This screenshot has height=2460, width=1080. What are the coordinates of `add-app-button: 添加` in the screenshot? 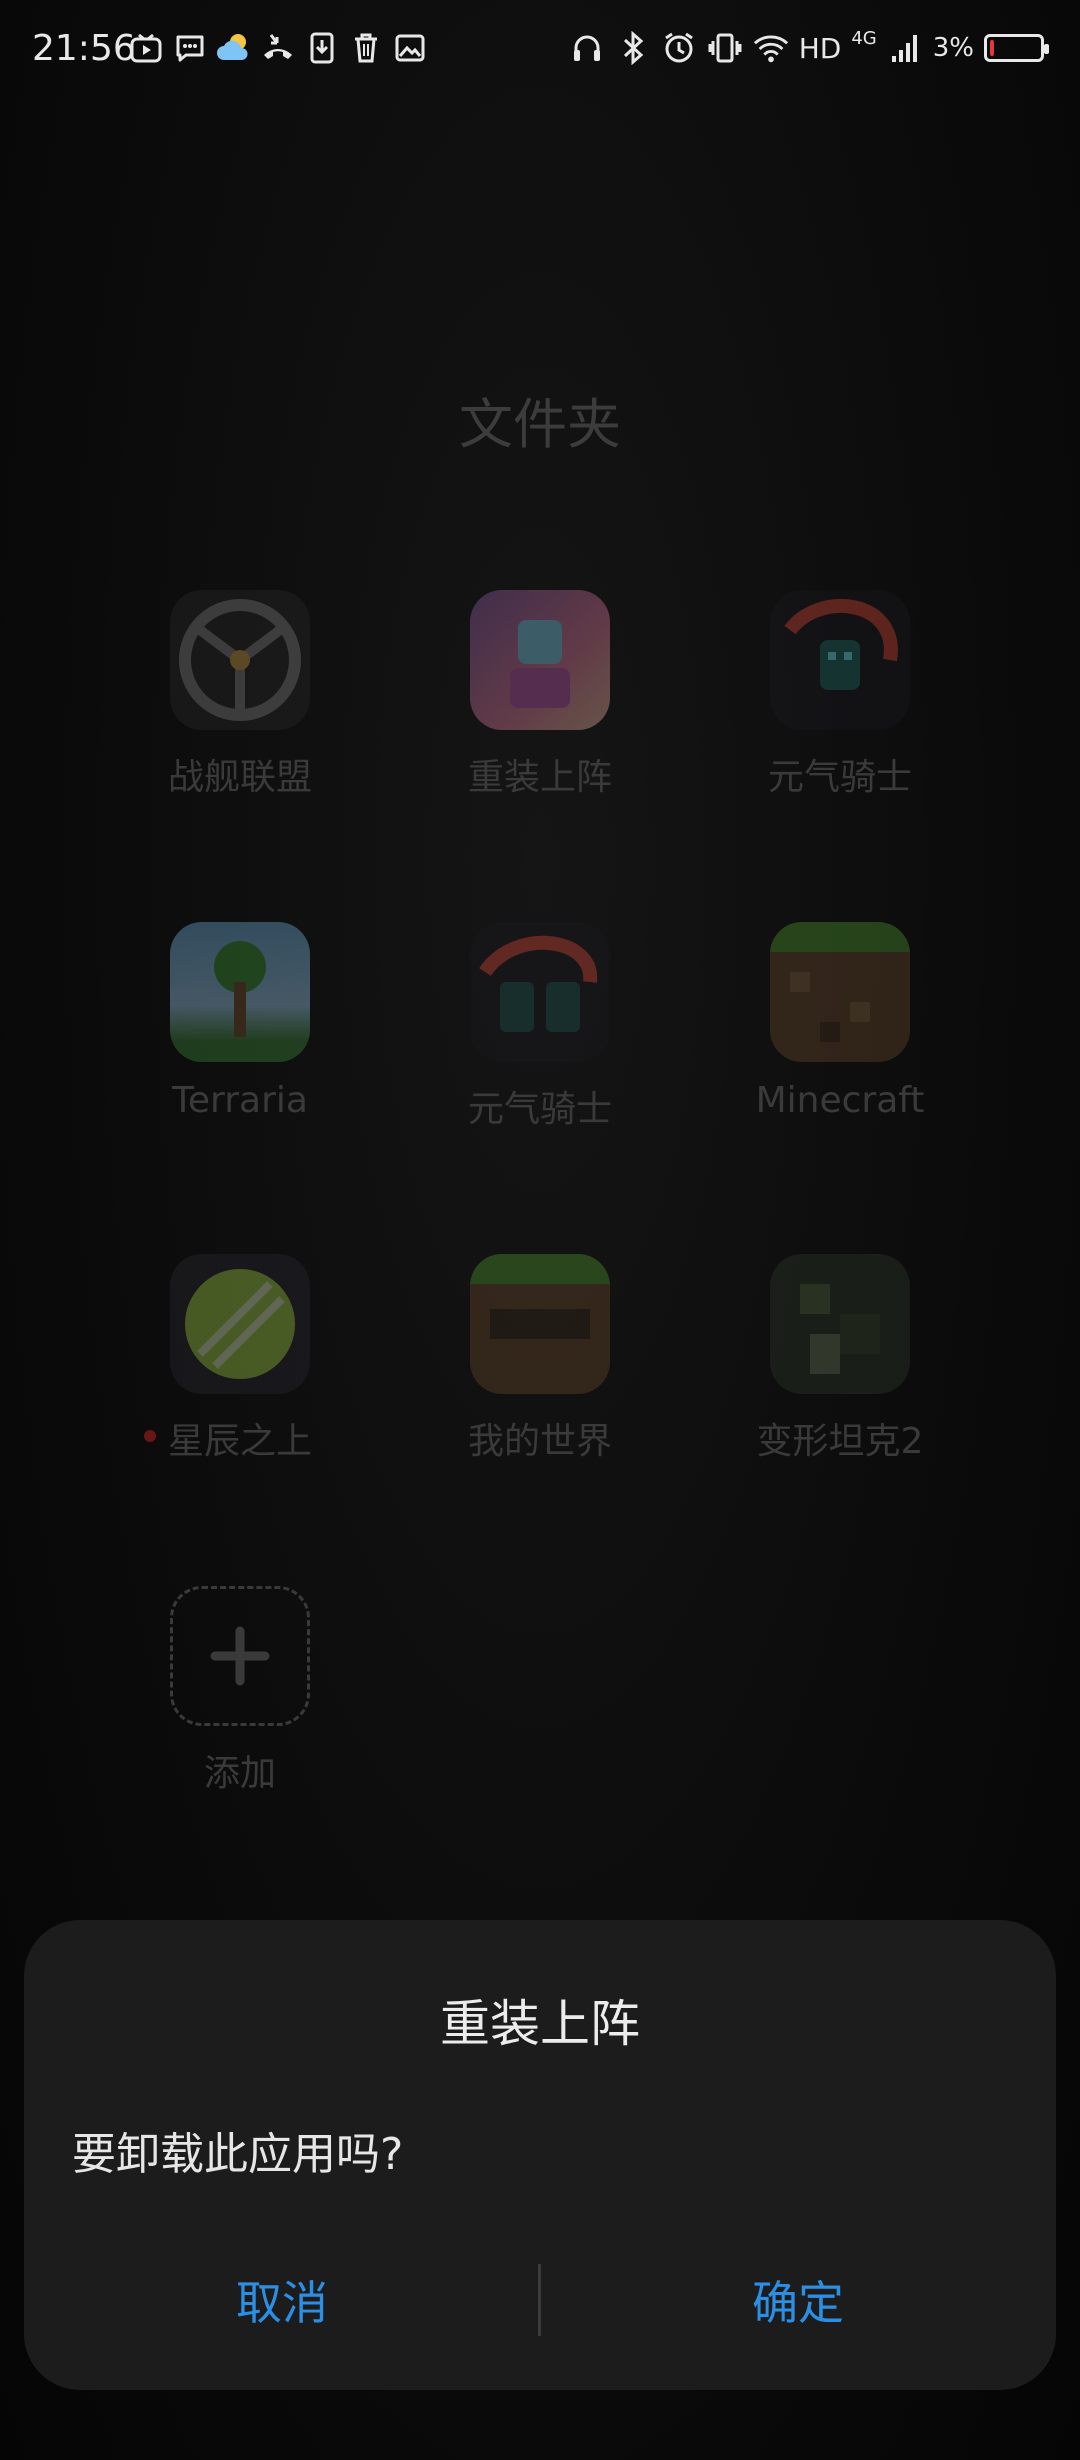 It's located at (240, 1717).